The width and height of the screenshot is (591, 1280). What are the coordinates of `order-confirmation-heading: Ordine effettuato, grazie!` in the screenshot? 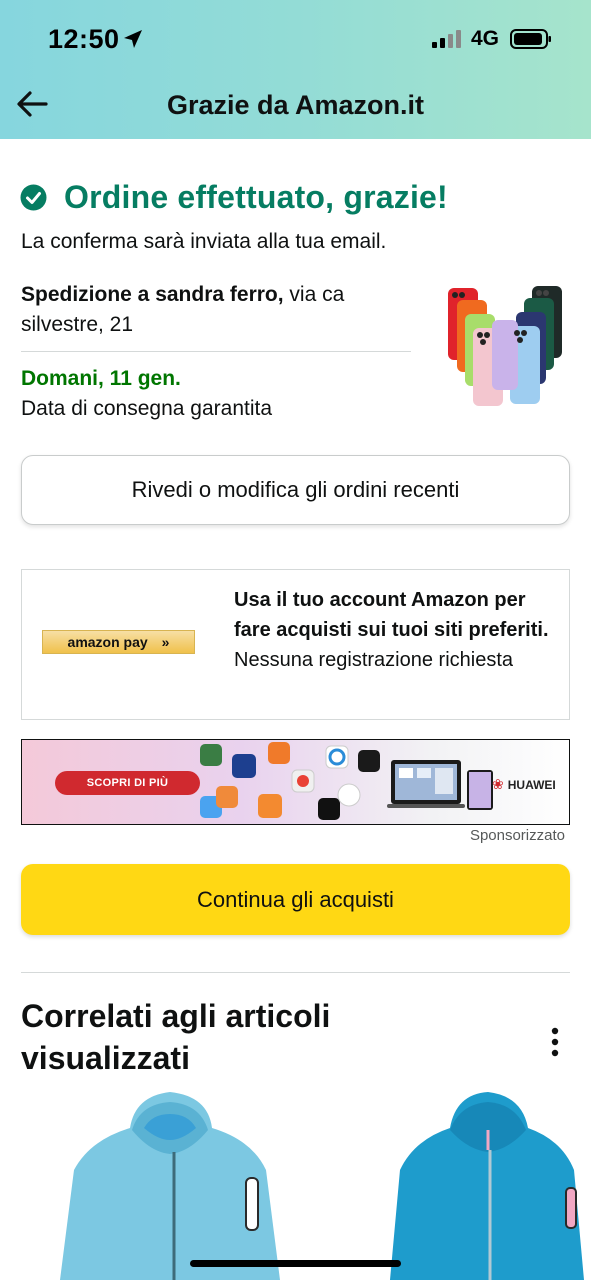 It's located at (234, 197).